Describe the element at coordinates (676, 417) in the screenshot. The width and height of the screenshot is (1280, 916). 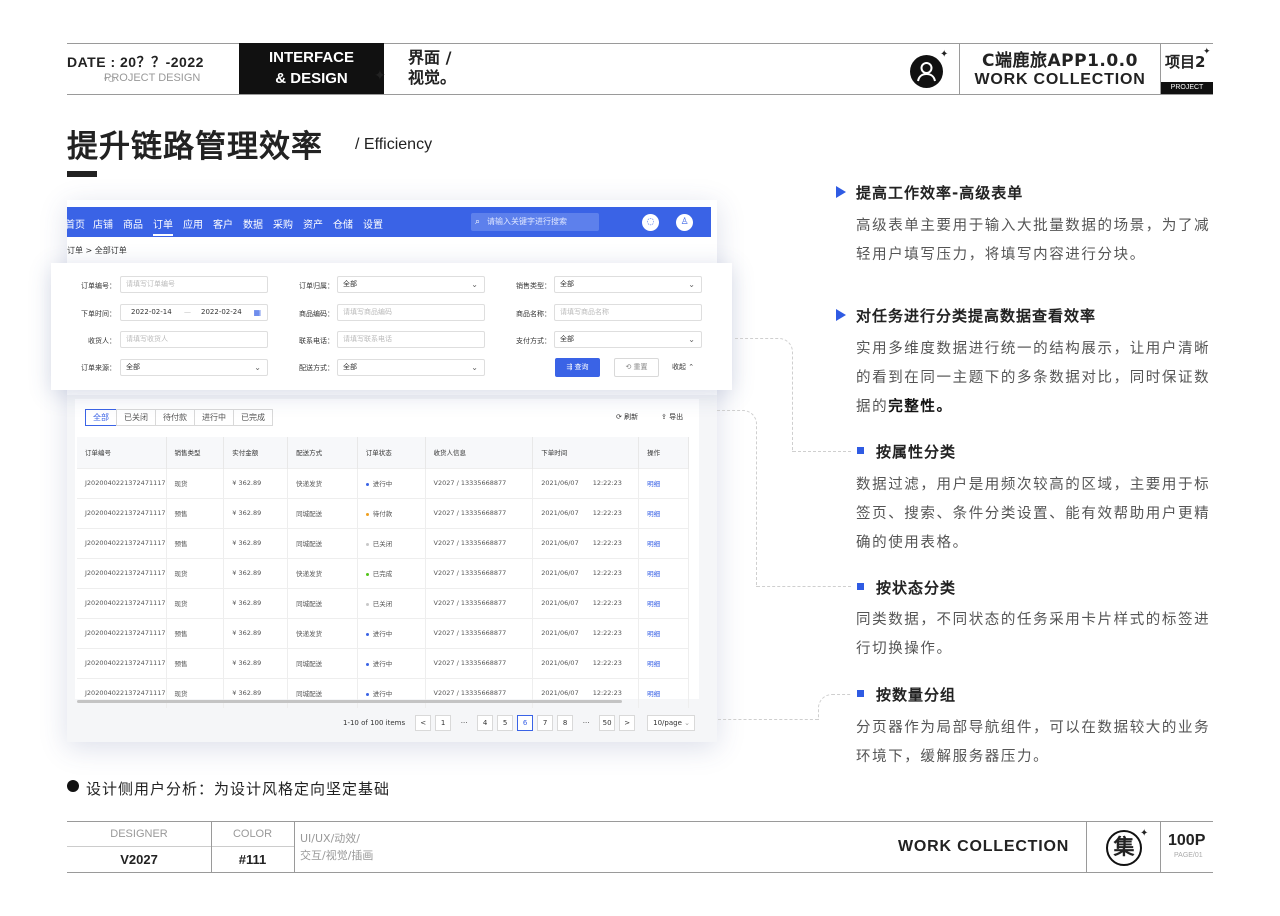
I see `export-label: 导出` at that location.